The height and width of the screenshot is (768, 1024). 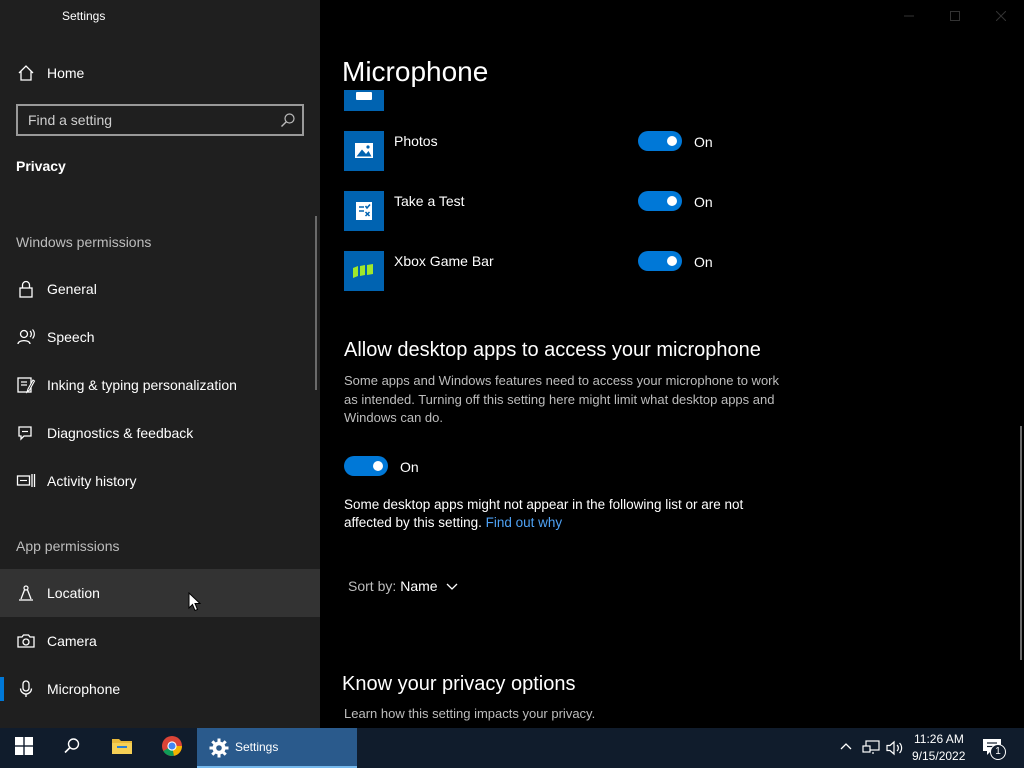 What do you see at coordinates (72, 289) in the screenshot?
I see `sidebar-item-label: General` at bounding box center [72, 289].